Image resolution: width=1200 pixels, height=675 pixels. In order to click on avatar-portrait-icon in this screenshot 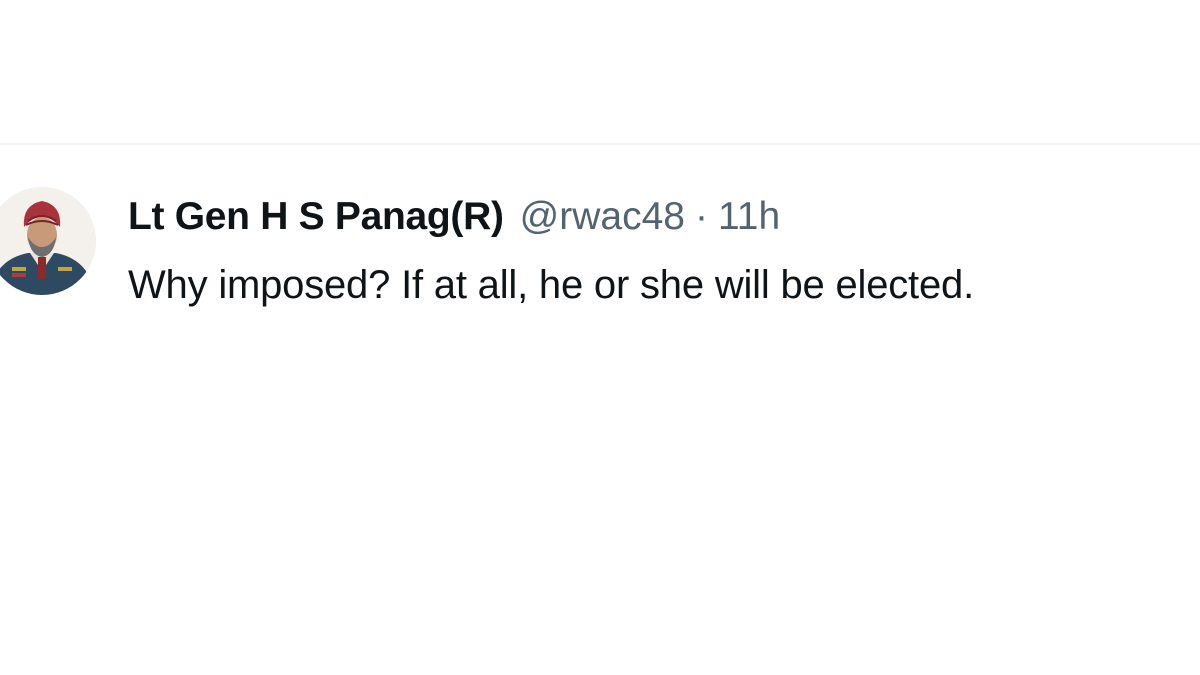, I will do `click(48, 241)`.